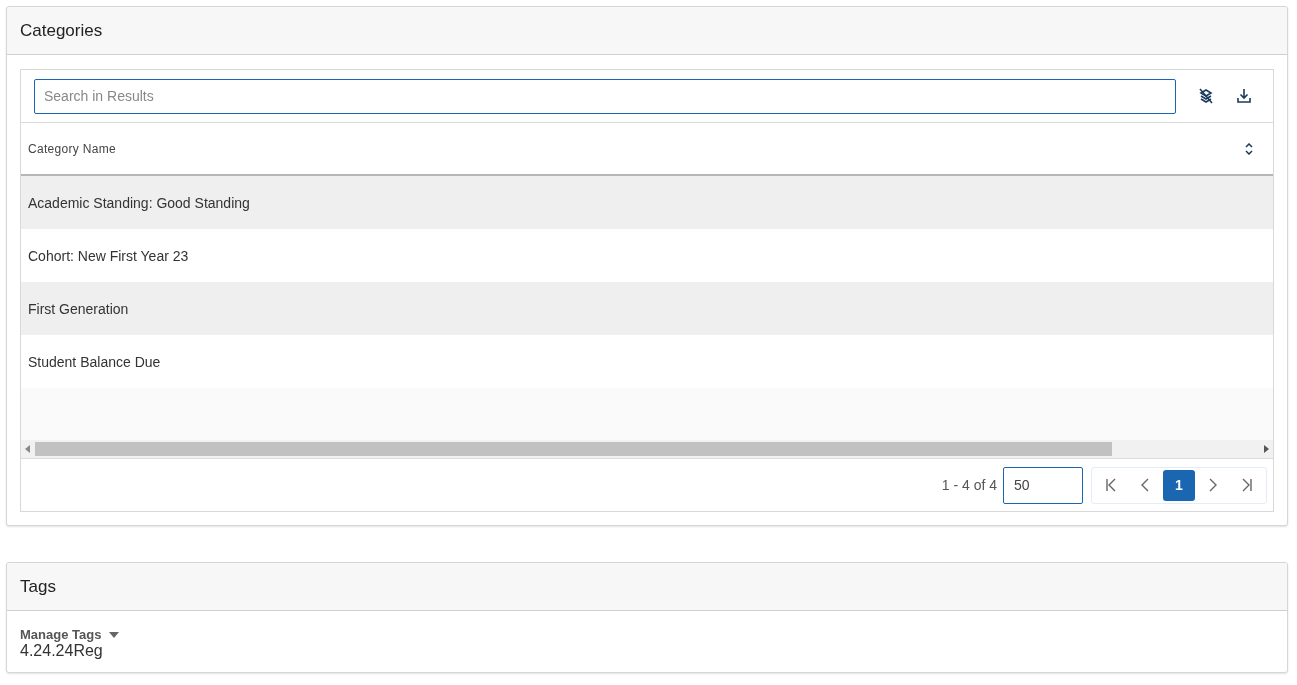  Describe the element at coordinates (28, 449) in the screenshot. I see `scroll-left-icon` at that location.